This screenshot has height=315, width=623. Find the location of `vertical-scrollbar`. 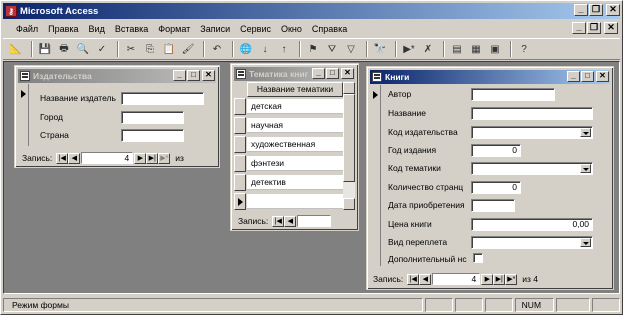

vertical-scrollbar is located at coordinates (349, 146).